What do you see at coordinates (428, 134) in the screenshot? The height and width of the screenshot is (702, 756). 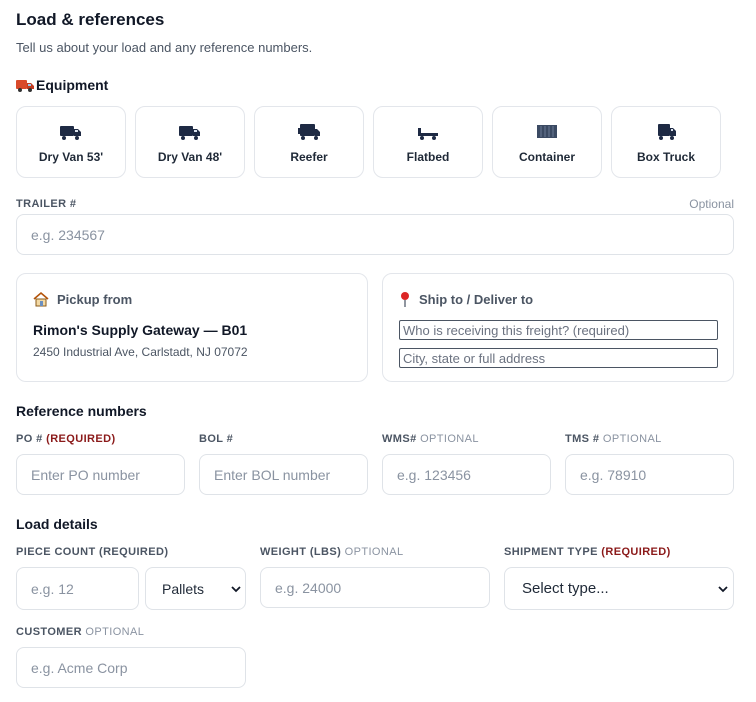 I see `flatbed-icon` at bounding box center [428, 134].